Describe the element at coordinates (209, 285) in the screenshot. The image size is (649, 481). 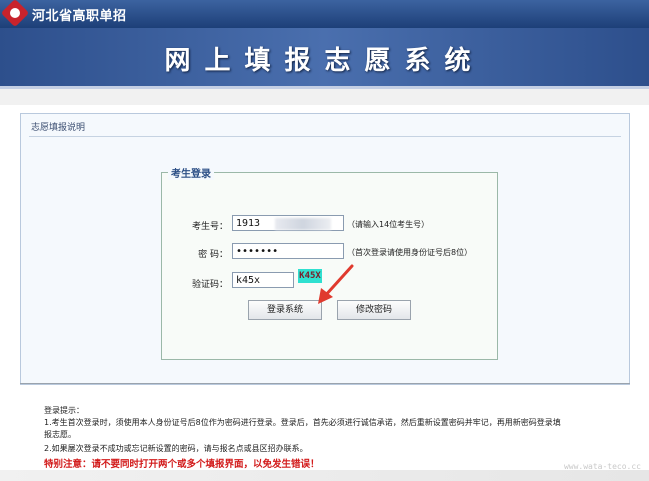
I see `captcha-label: 验证码：` at that location.